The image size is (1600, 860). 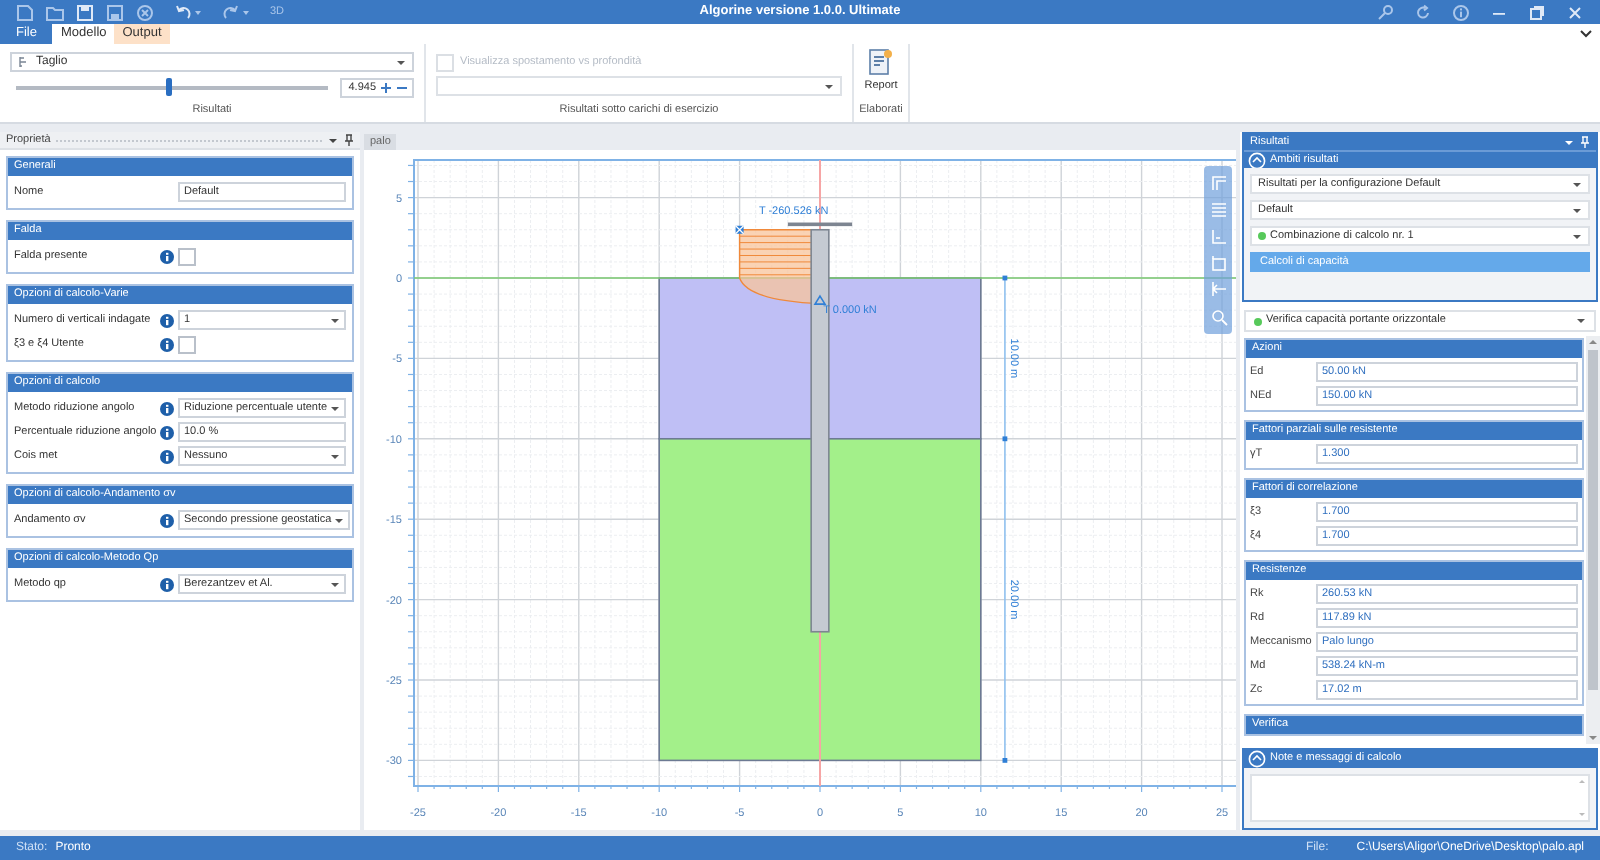 I want to click on arrow-icon, so click(x=1218, y=289).